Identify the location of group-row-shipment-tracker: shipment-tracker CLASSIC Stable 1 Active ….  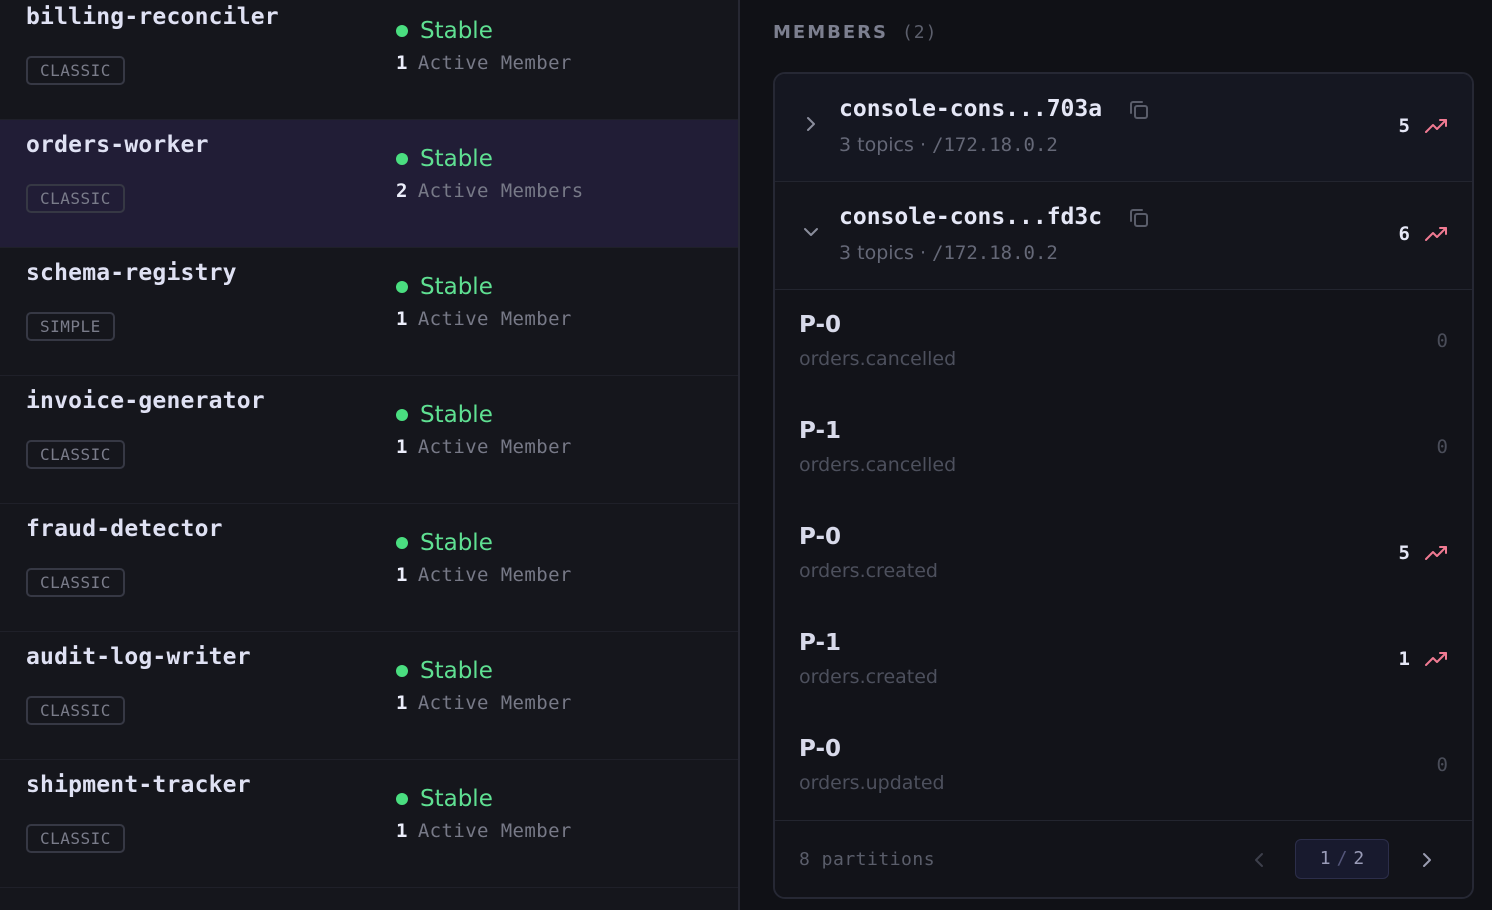
(369, 824).